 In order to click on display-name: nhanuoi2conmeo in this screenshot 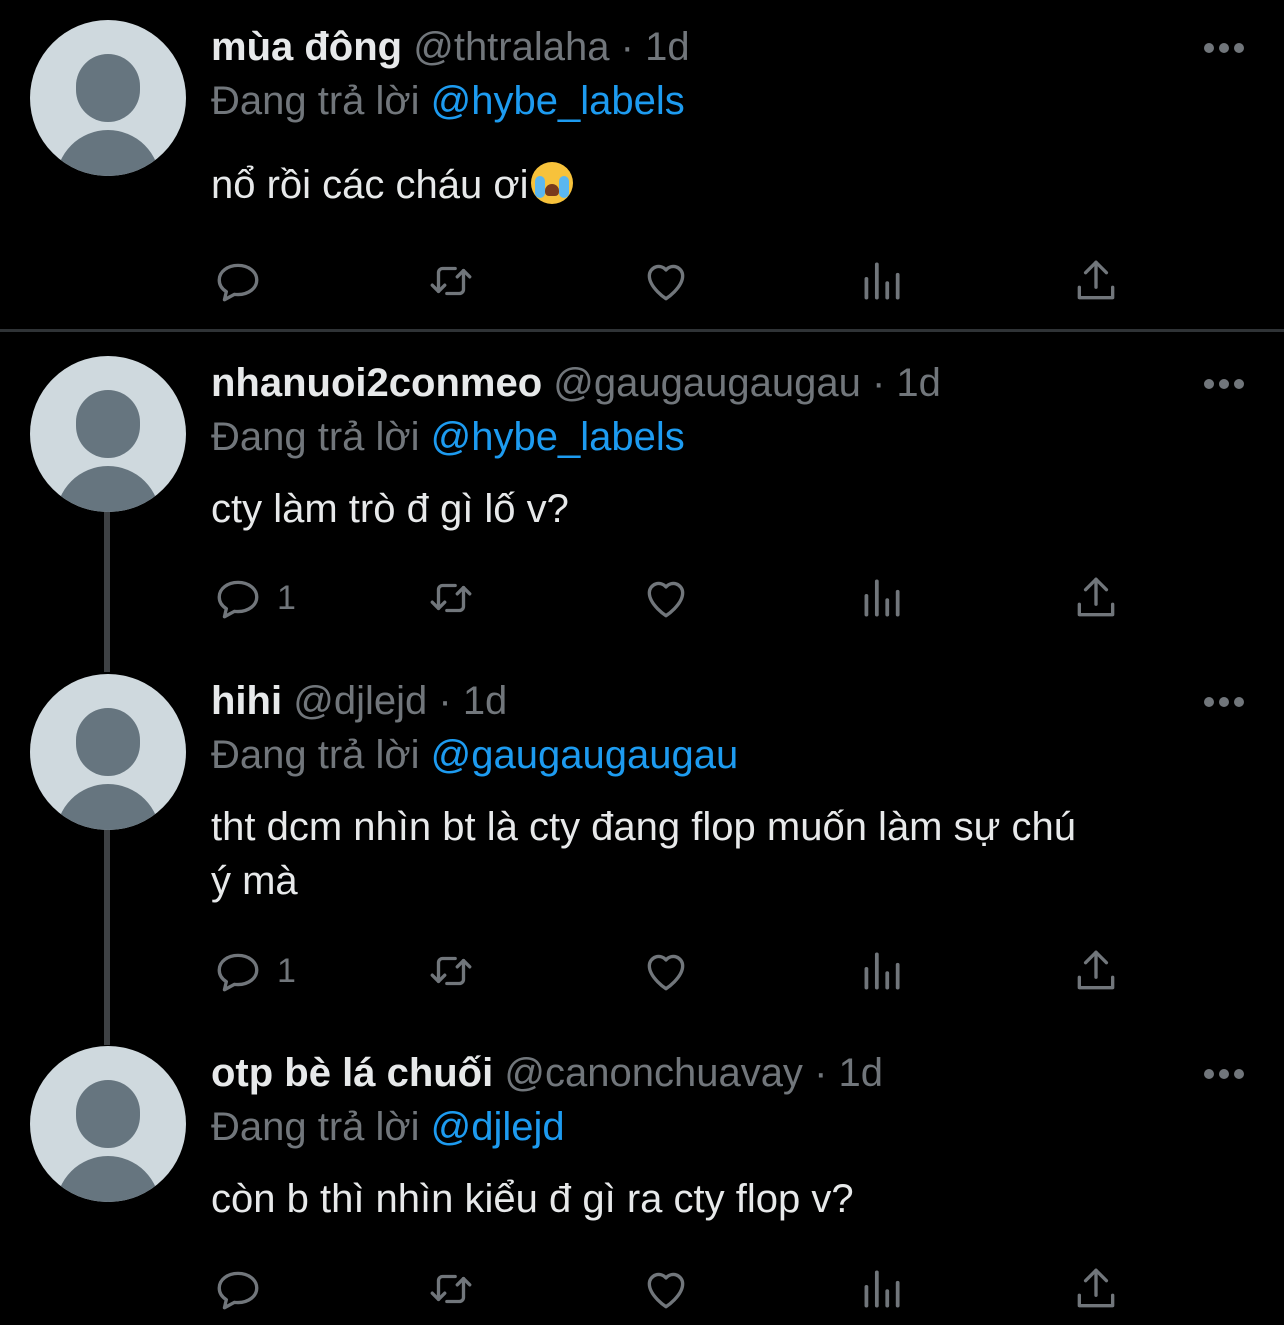, I will do `click(376, 383)`.